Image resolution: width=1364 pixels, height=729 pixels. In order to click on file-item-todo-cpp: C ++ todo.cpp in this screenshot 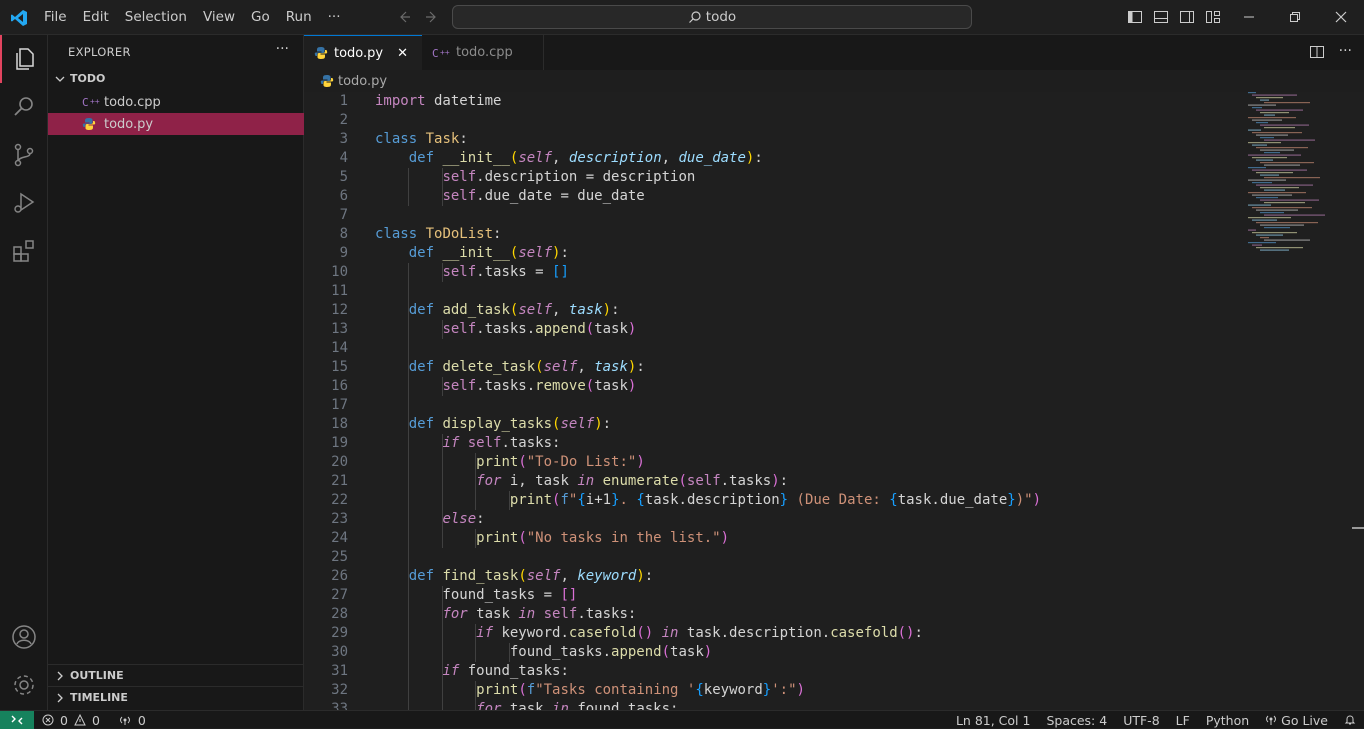, I will do `click(176, 102)`.